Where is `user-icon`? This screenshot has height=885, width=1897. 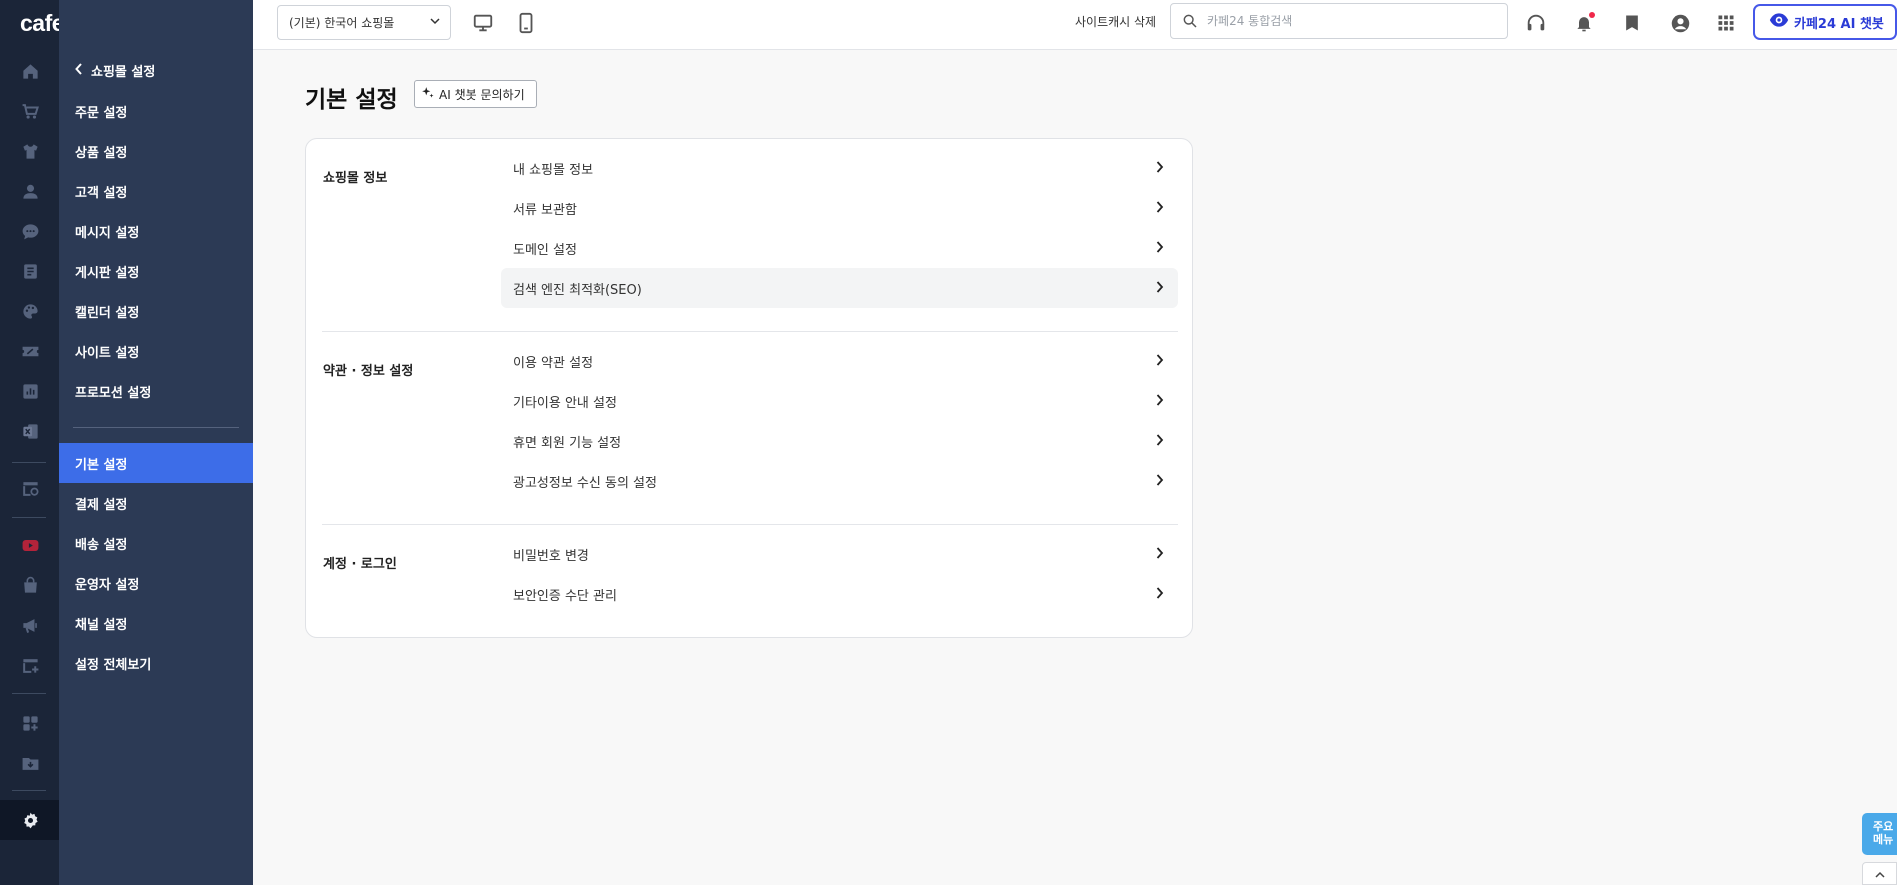 user-icon is located at coordinates (30, 191).